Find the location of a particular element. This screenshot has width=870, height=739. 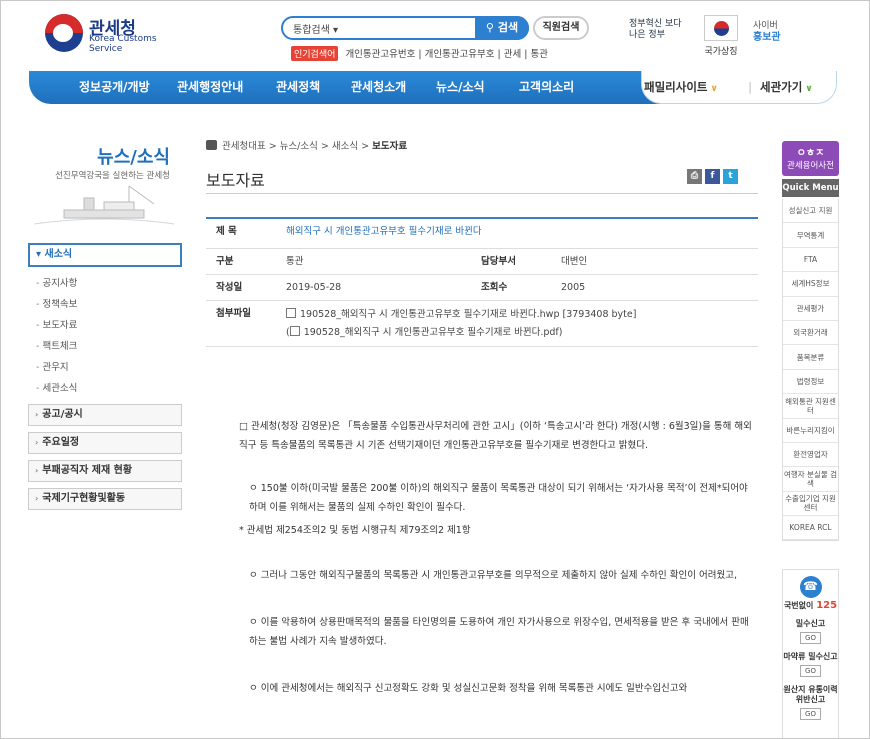

quick-item: KOREA RCL is located at coordinates (810, 528).